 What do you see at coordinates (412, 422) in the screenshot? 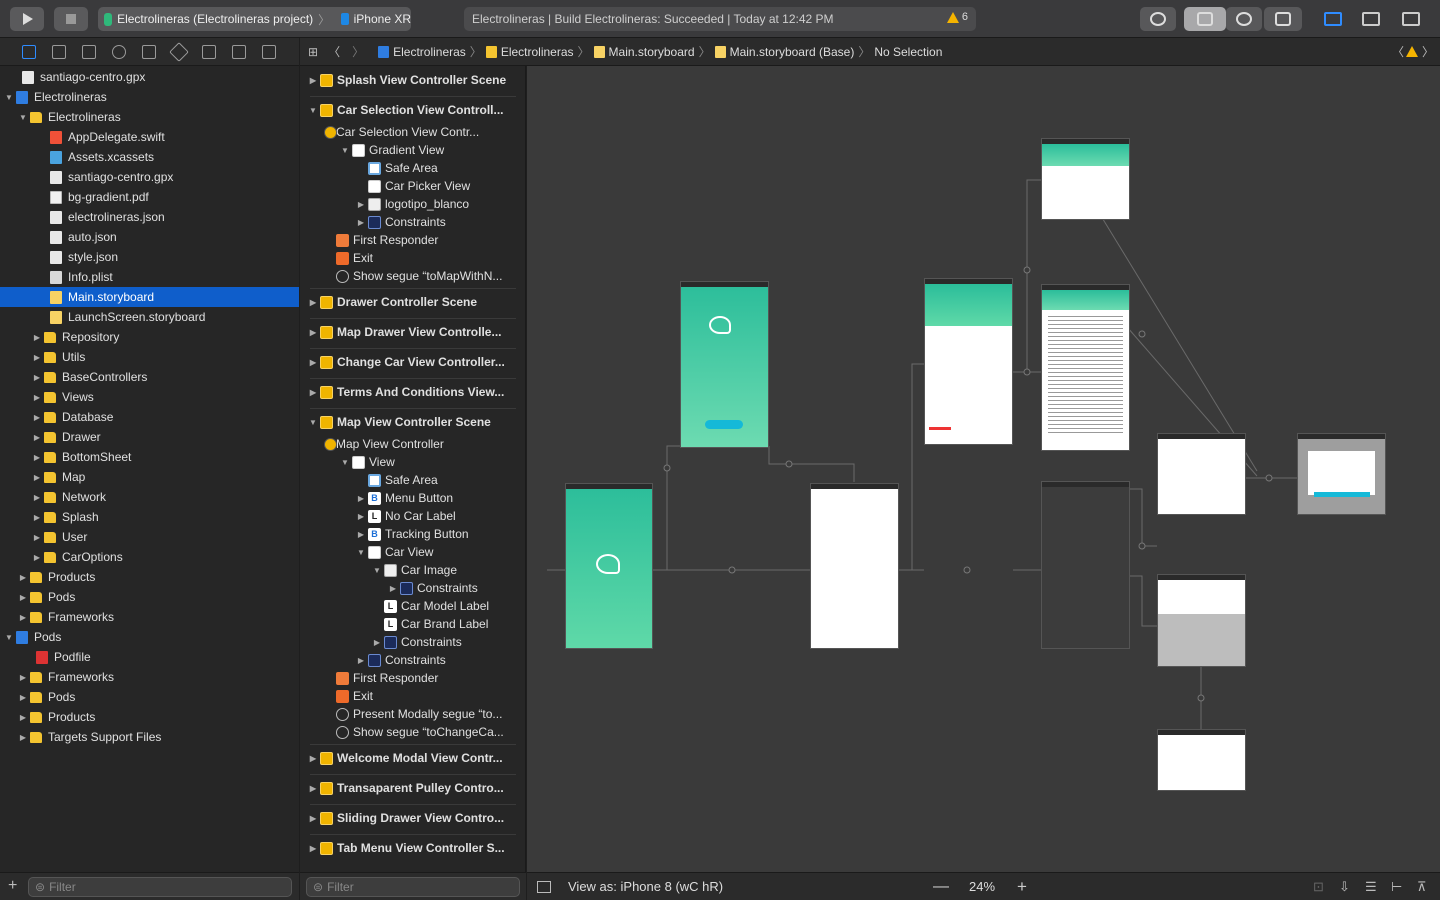
I see `outline-row: ▼ Map View Controller Scene` at bounding box center [412, 422].